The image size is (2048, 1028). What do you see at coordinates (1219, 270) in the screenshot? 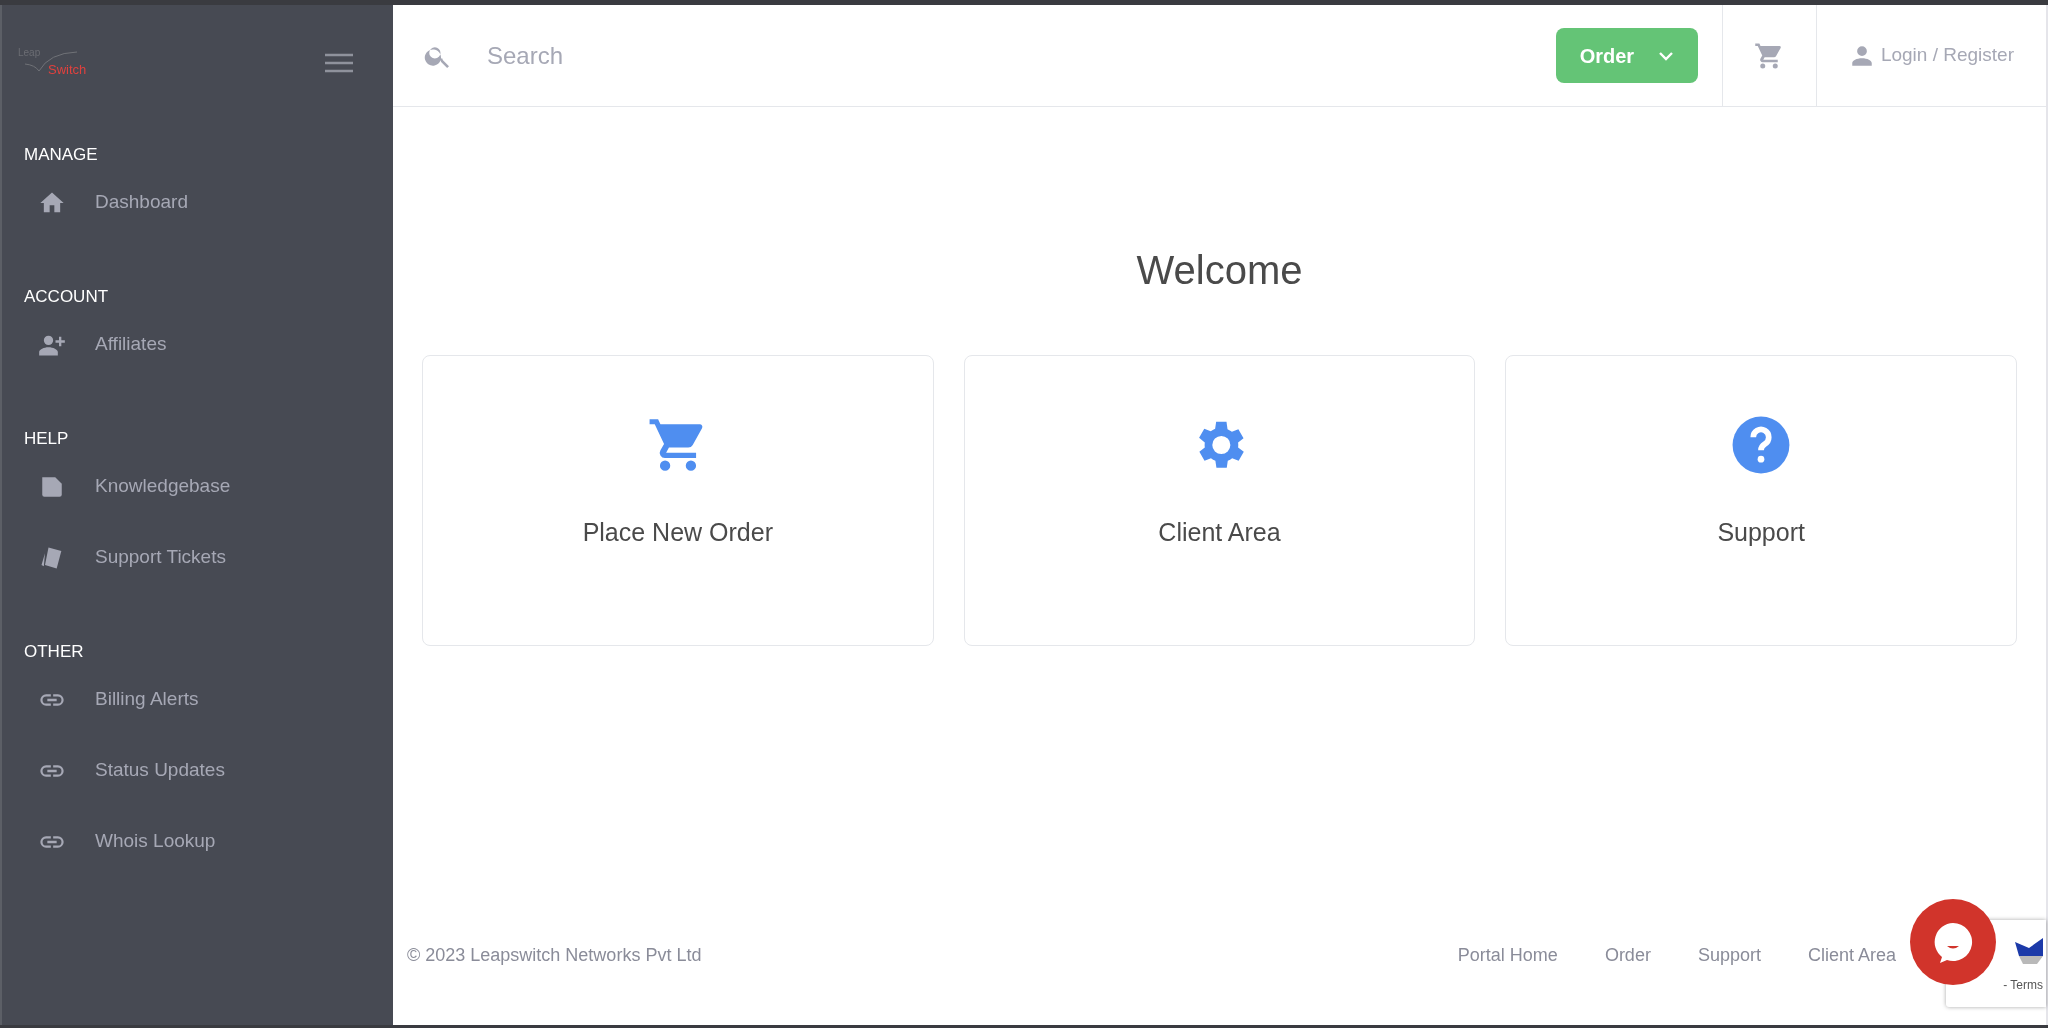
I see `welcome-heading: Welcome` at bounding box center [1219, 270].